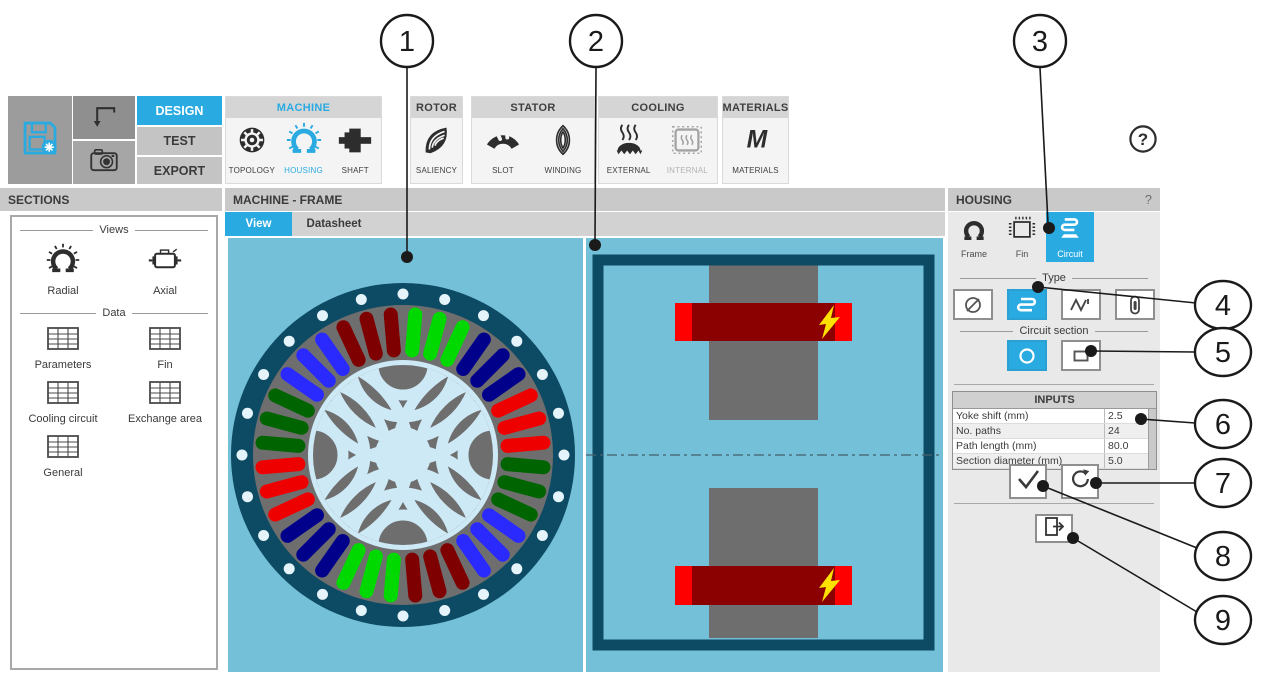 This screenshot has width=1271, height=698. I want to click on data-item-label: General, so click(63, 473).